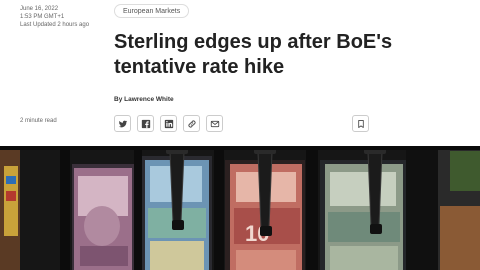 This screenshot has width=480, height=270. I want to click on bookmark-icon, so click(360, 123).